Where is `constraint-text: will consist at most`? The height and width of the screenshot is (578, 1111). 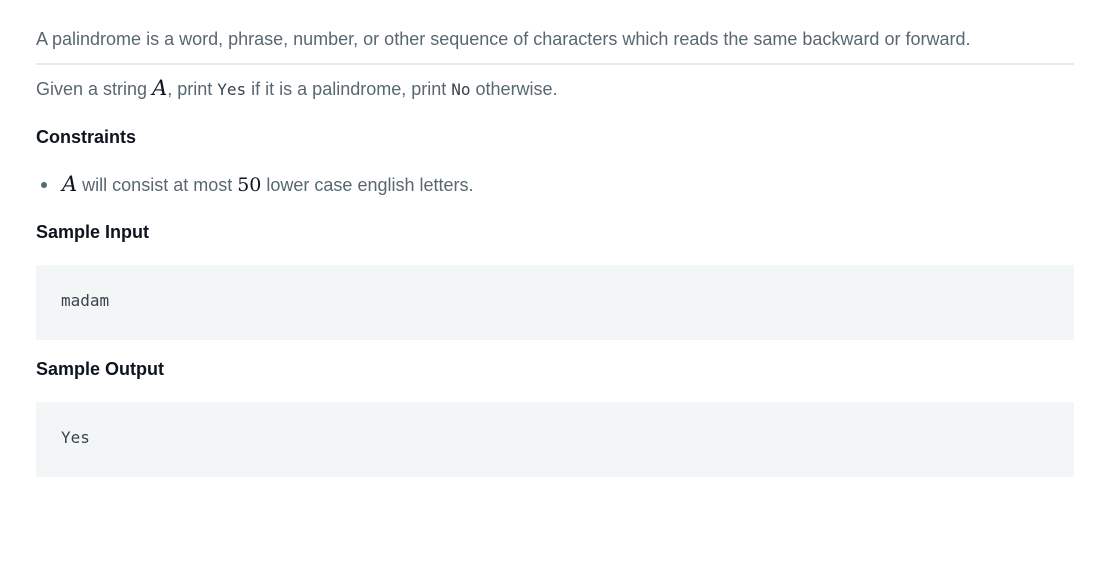
constraint-text: will consist at most is located at coordinates (157, 185).